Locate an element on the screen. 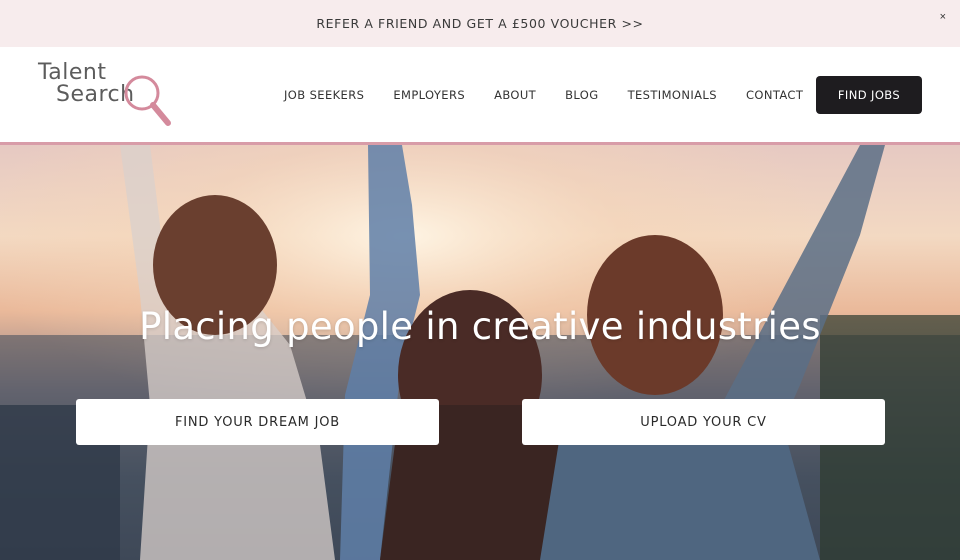 This screenshot has width=960, height=560. nav-job-seekers: JOB SEEKERS is located at coordinates (324, 95).